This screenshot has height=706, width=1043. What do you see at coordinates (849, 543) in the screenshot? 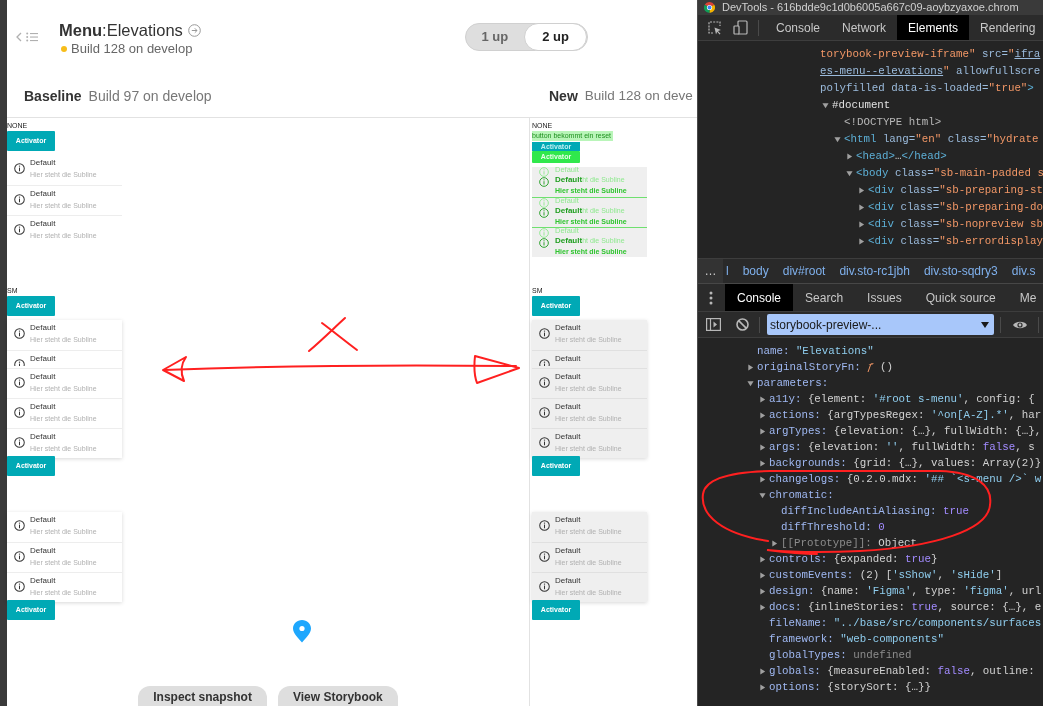
I see `console-line: [[Prototype]]: Object` at bounding box center [849, 543].